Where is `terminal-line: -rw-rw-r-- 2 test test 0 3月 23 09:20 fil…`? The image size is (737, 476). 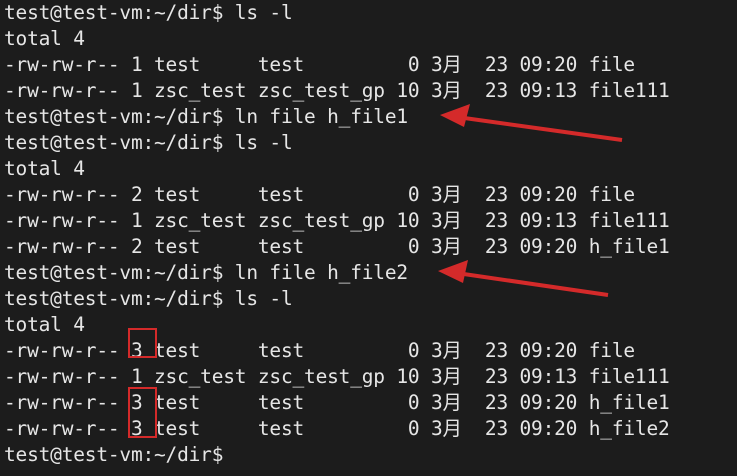
terminal-line: -rw-rw-r-- 2 test test 0 3月 23 09:20 fil… is located at coordinates (319, 194).